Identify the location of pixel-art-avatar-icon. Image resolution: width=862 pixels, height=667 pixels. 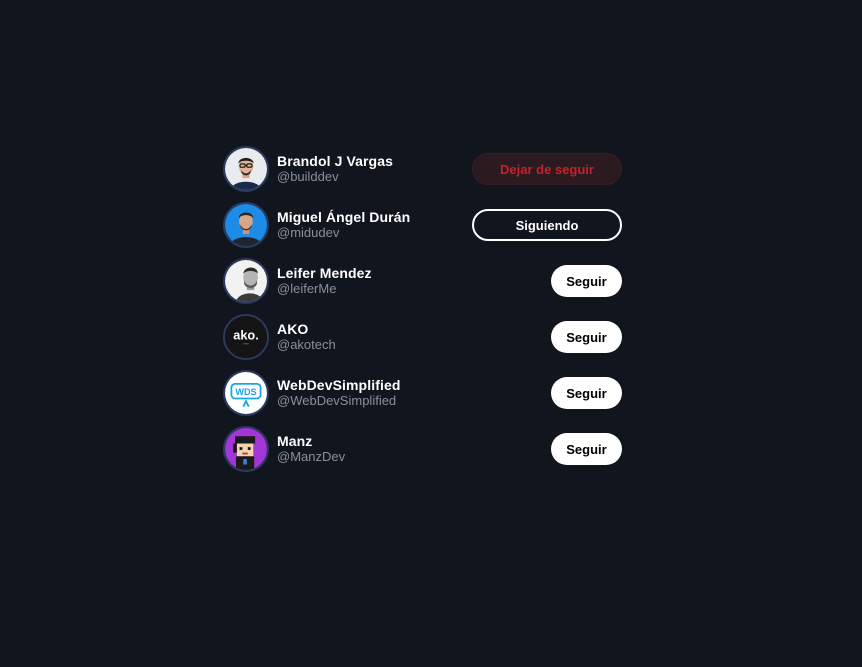
(246, 449).